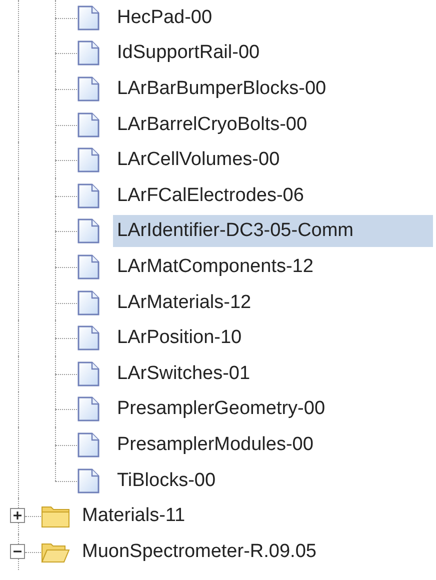  Describe the element at coordinates (199, 552) in the screenshot. I see `folder-item: MuonSpectrometer-R.09.05` at that location.